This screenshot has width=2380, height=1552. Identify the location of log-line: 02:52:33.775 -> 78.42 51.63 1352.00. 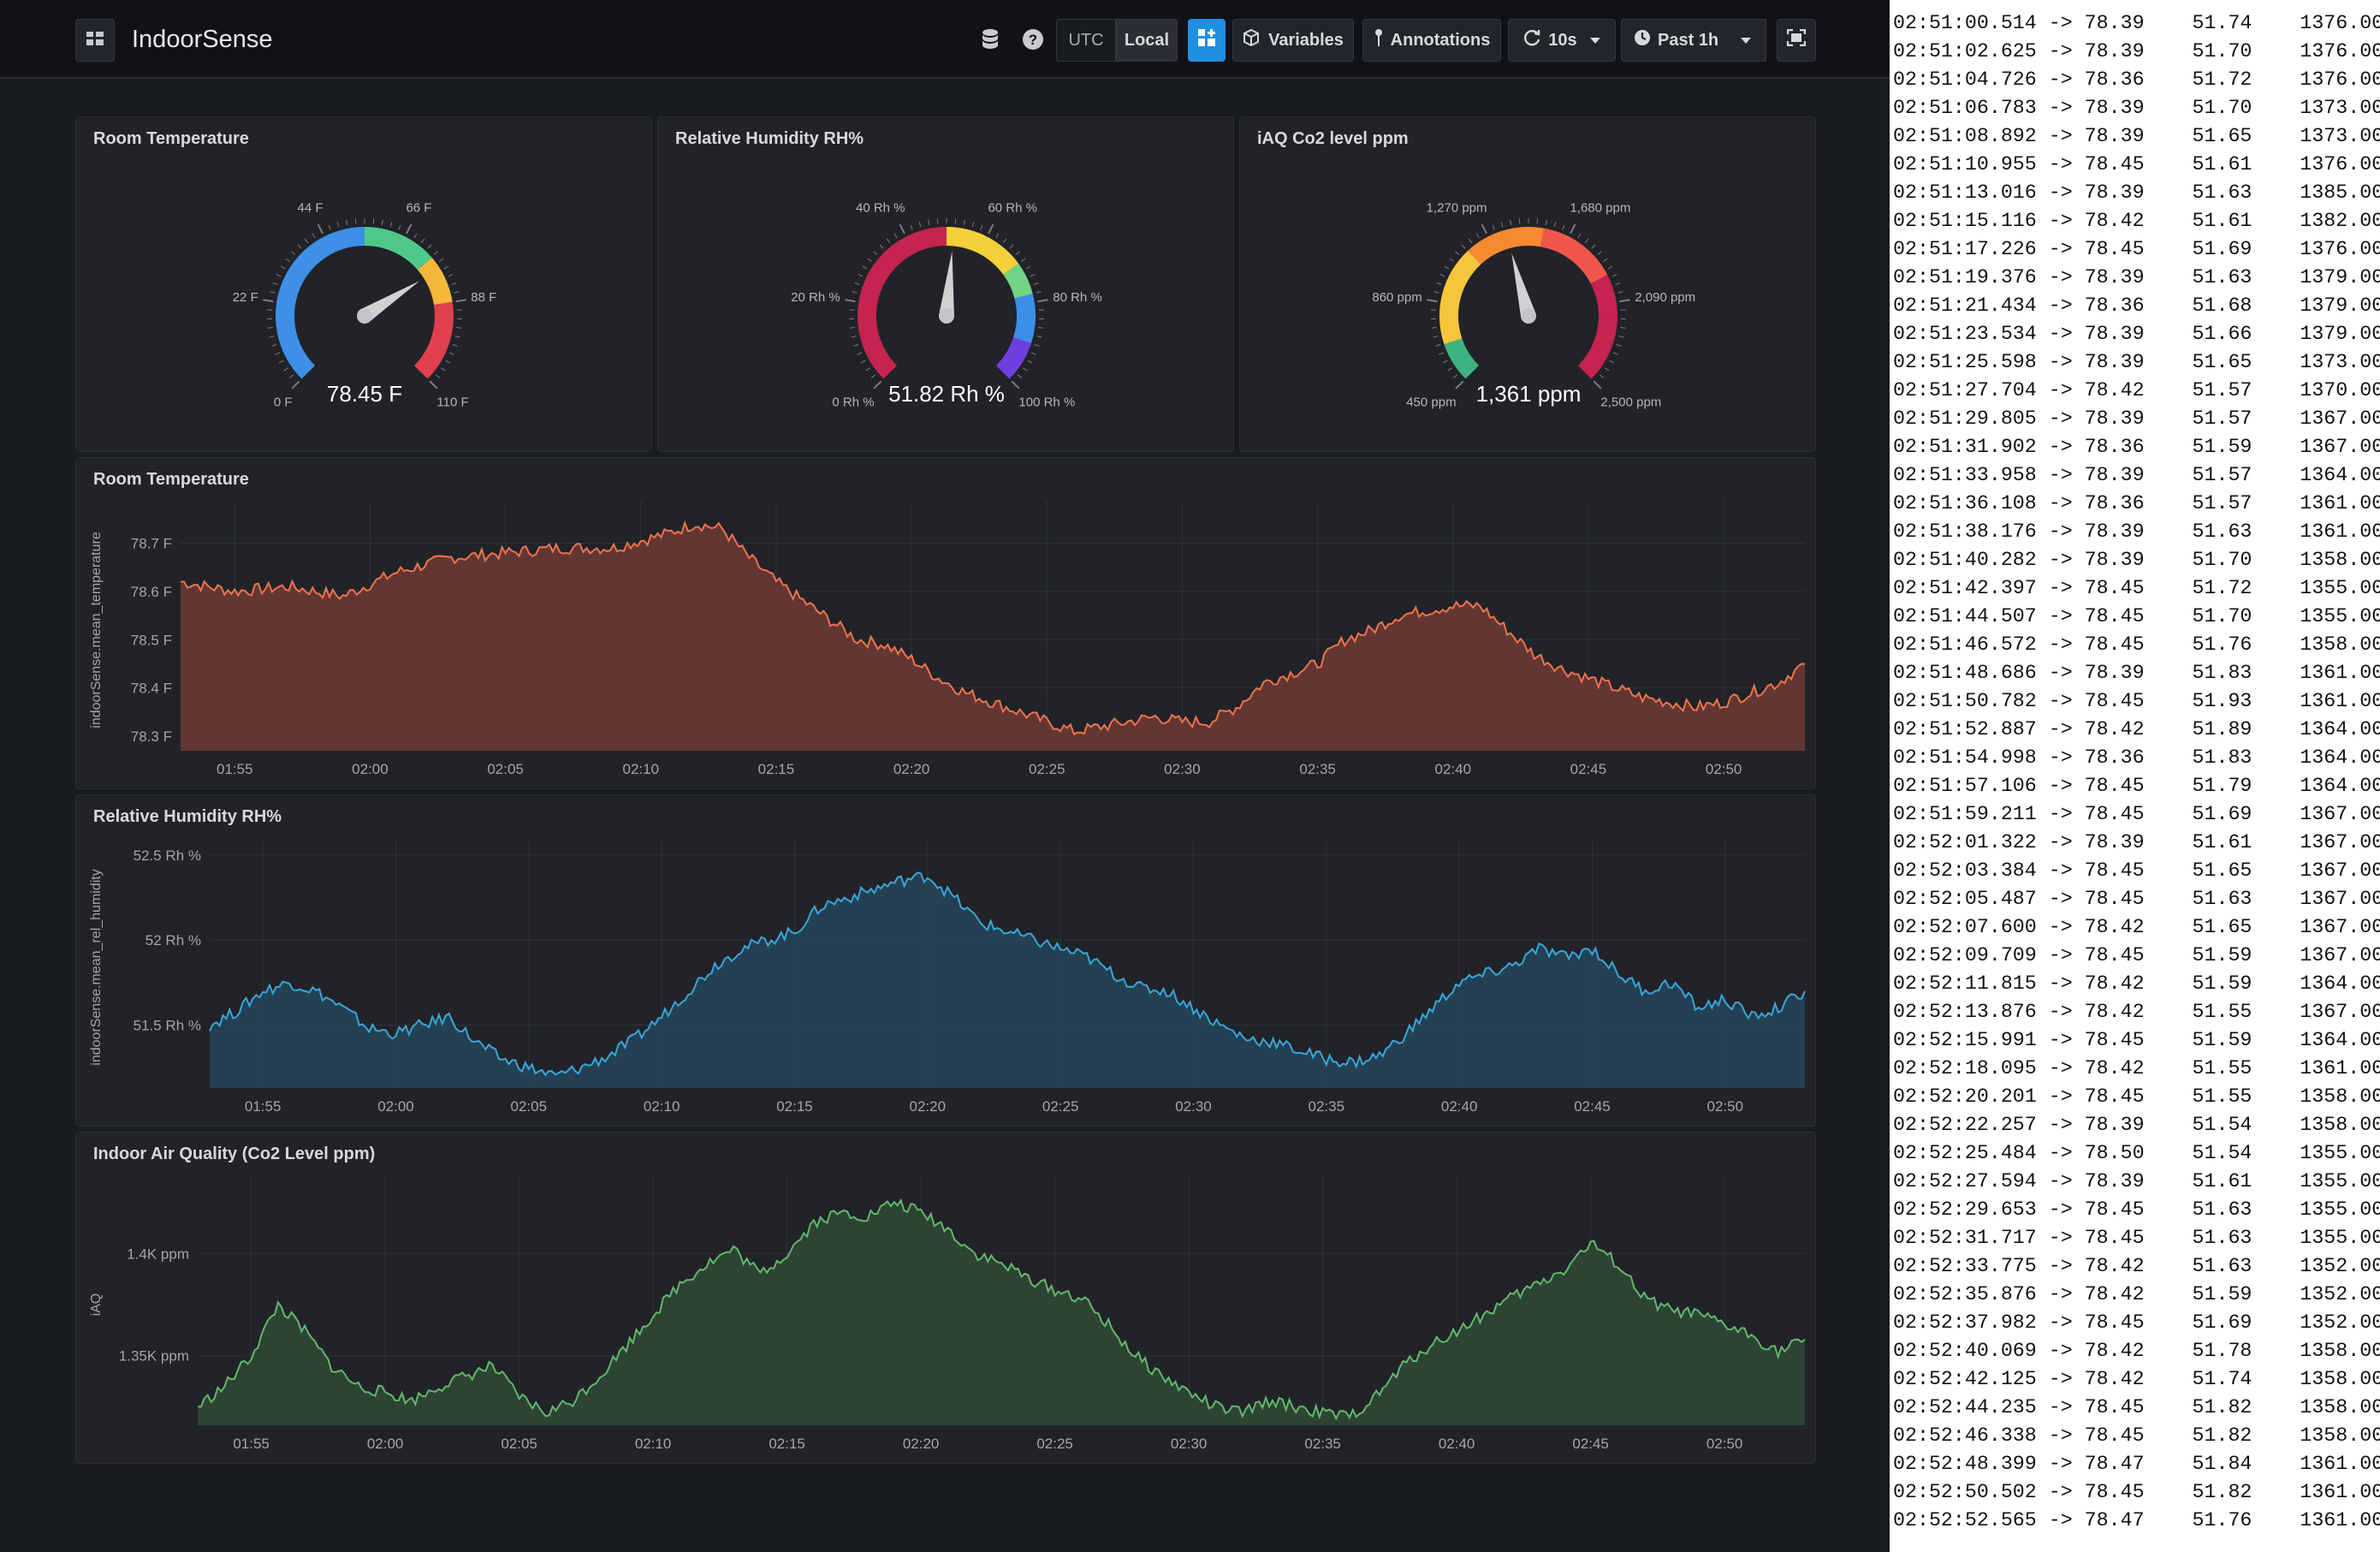
(2136, 1266).